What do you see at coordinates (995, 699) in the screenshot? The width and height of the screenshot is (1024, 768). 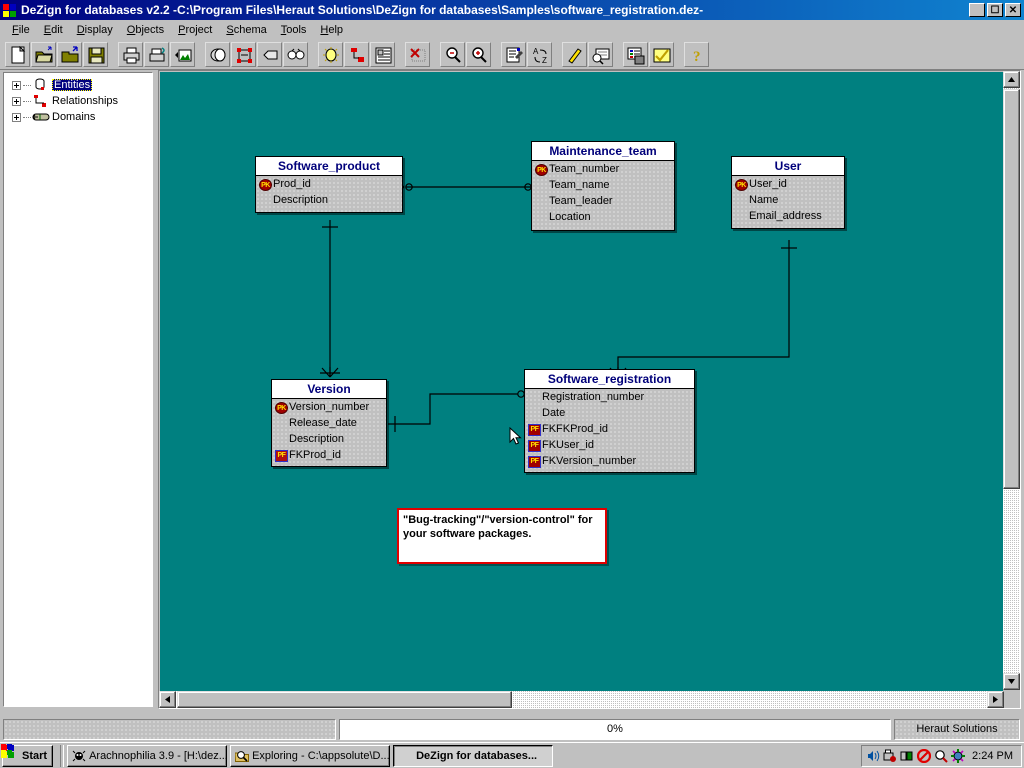 I see `scroll-right-button` at bounding box center [995, 699].